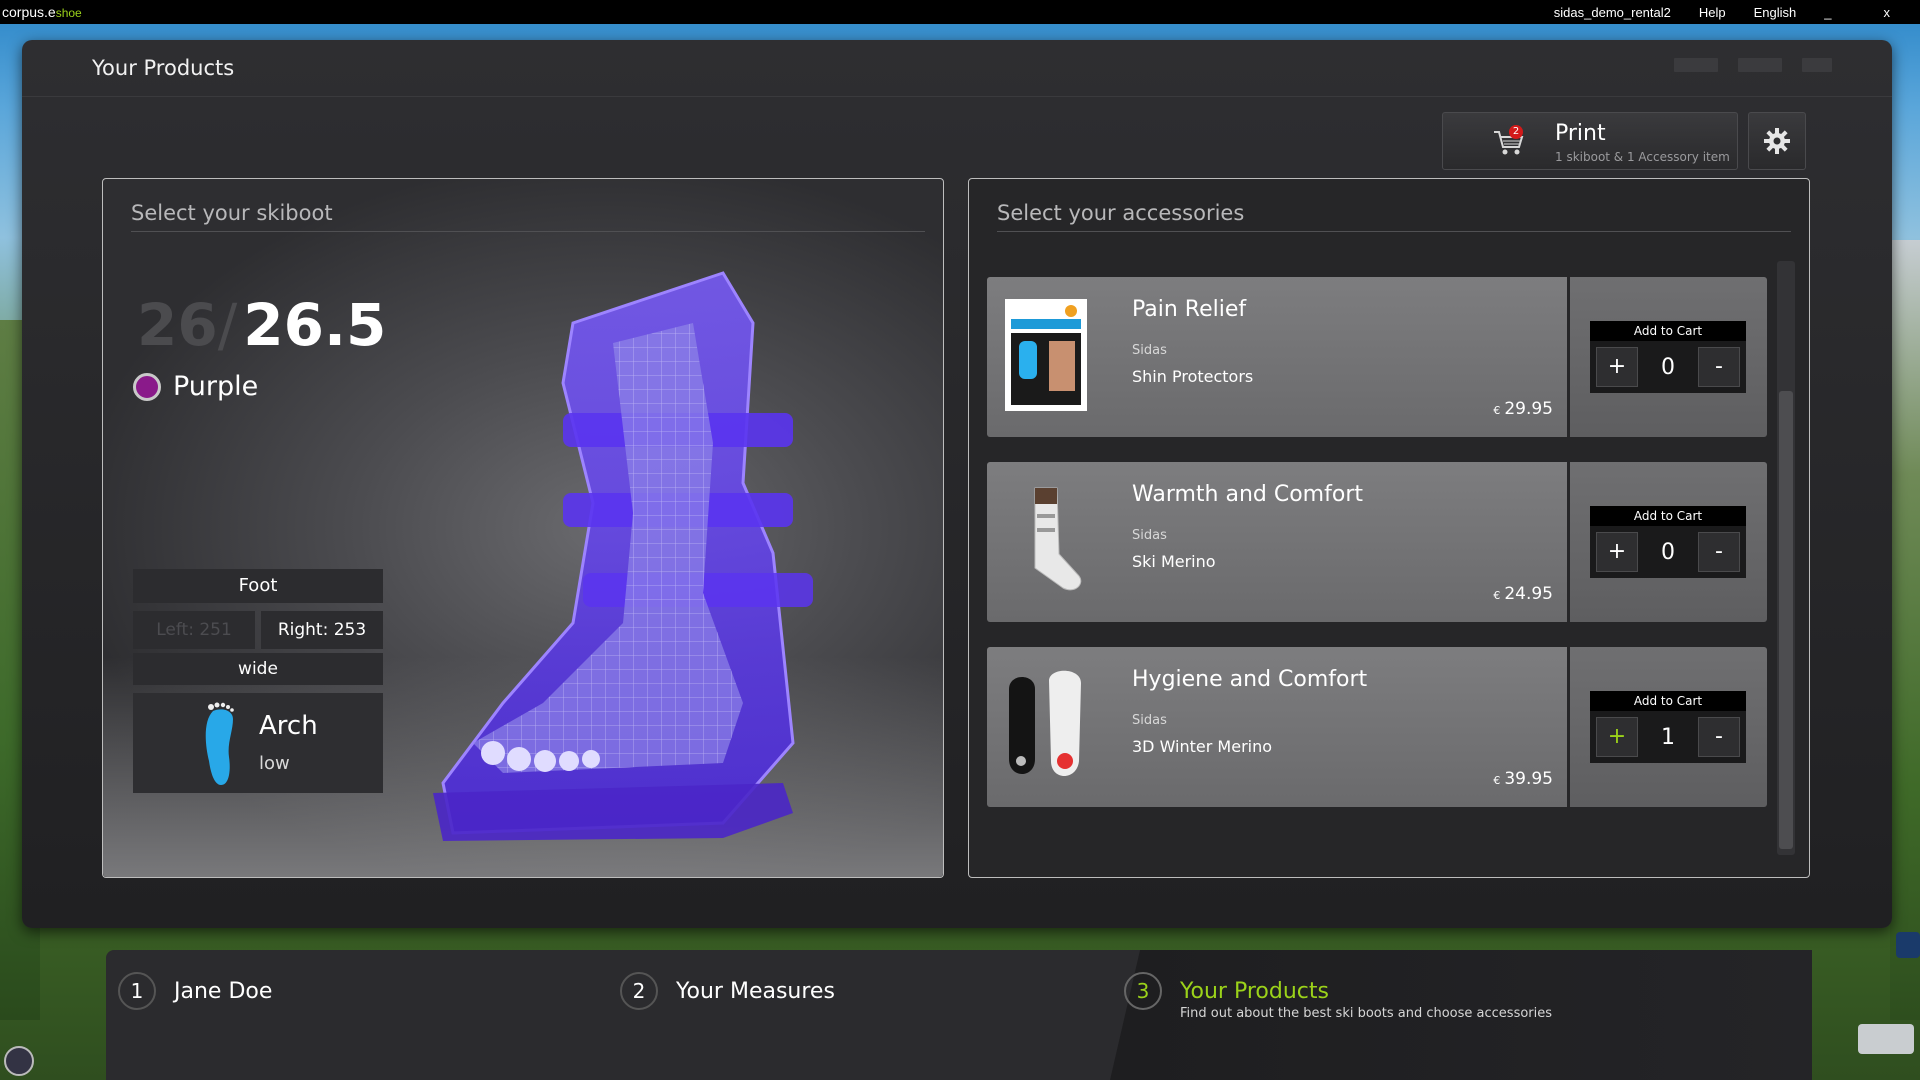 This screenshot has height=1080, width=1920. What do you see at coordinates (1612, 12) in the screenshot?
I see `user-name: sidas_demo_rental2` at bounding box center [1612, 12].